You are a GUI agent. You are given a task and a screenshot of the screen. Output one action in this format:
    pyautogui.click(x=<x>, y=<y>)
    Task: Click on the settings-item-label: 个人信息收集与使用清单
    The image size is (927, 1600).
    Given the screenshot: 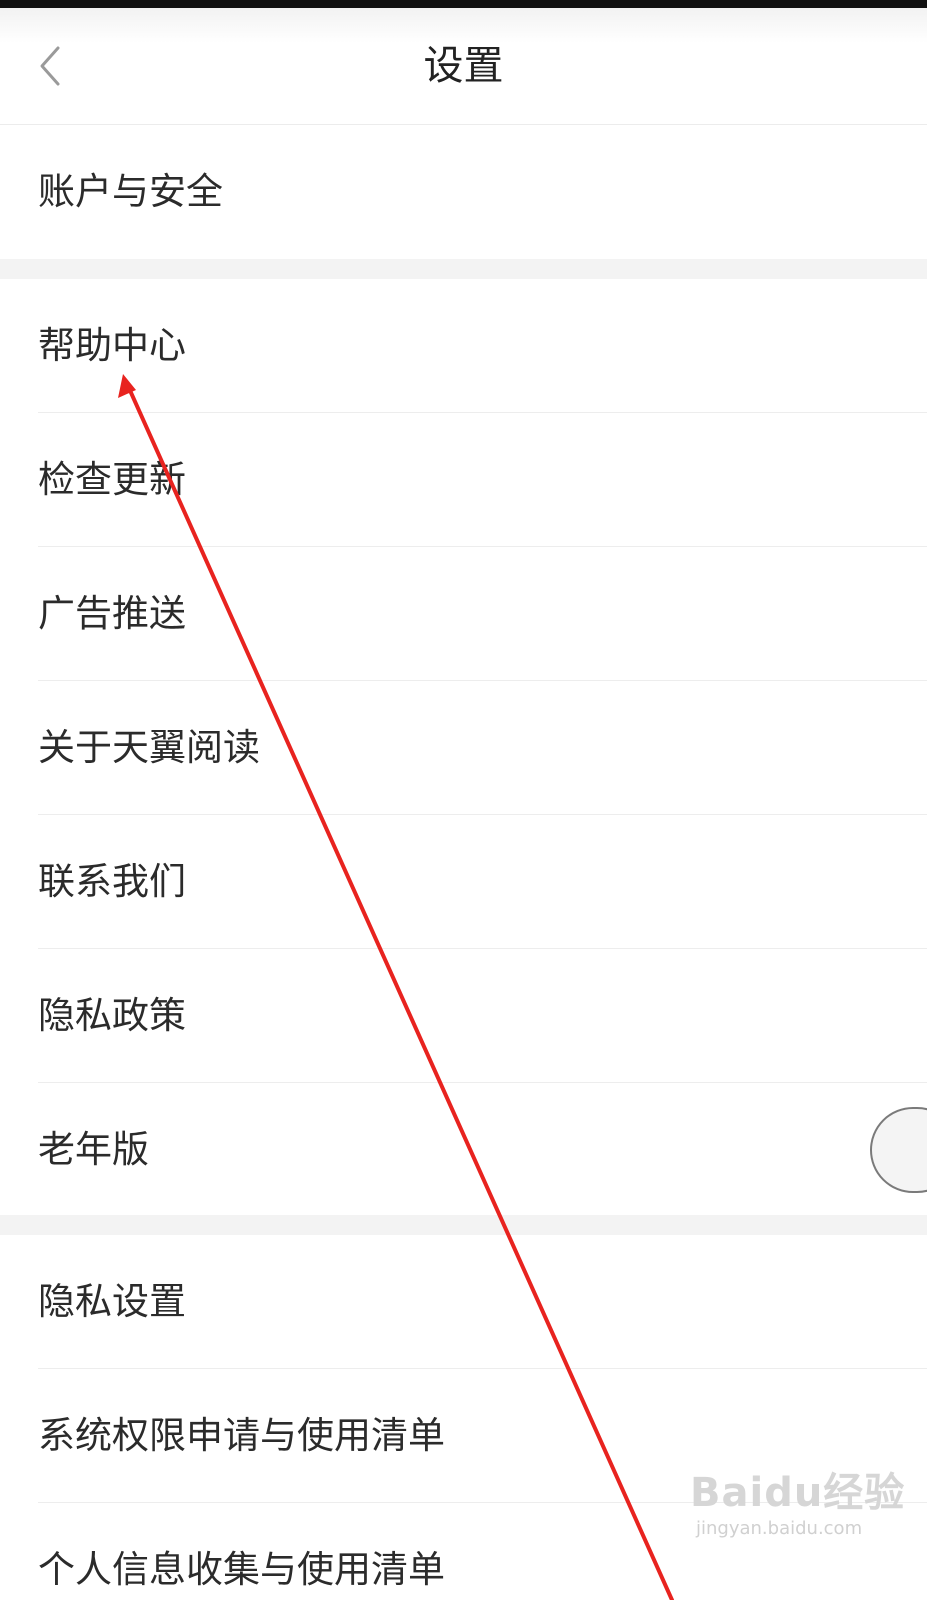 What is the action you would take?
    pyautogui.click(x=241, y=1569)
    